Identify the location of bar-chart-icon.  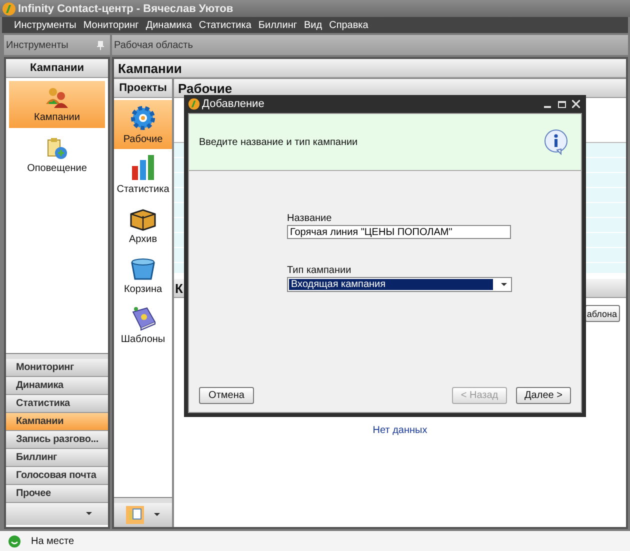
(143, 168).